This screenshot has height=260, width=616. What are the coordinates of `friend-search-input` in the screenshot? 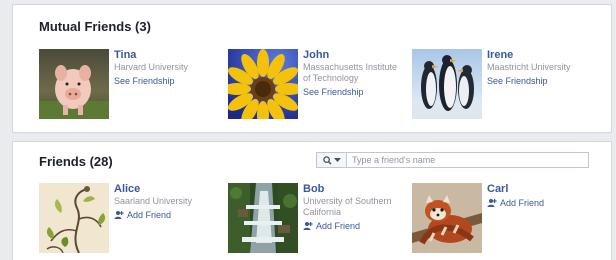 It's located at (467, 160).